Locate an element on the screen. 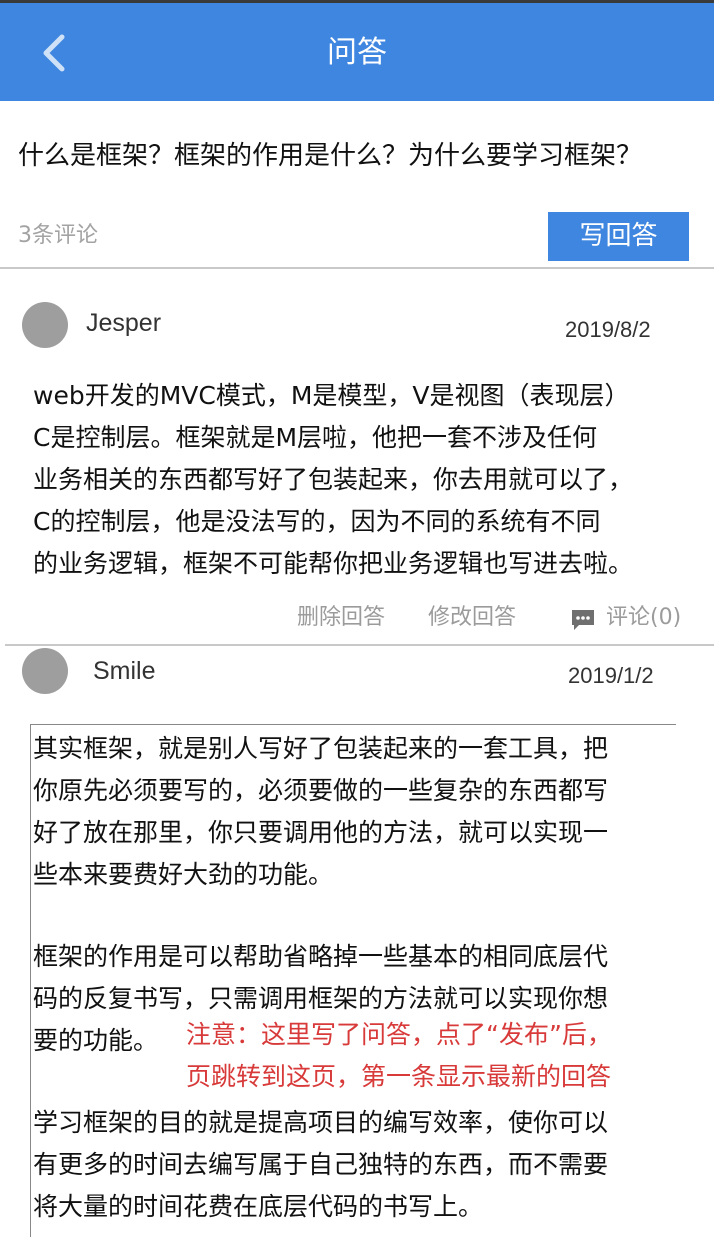  answer-line: 其实框架，就是别人写好了包装起来的一套工具，把 is located at coordinates (321, 748).